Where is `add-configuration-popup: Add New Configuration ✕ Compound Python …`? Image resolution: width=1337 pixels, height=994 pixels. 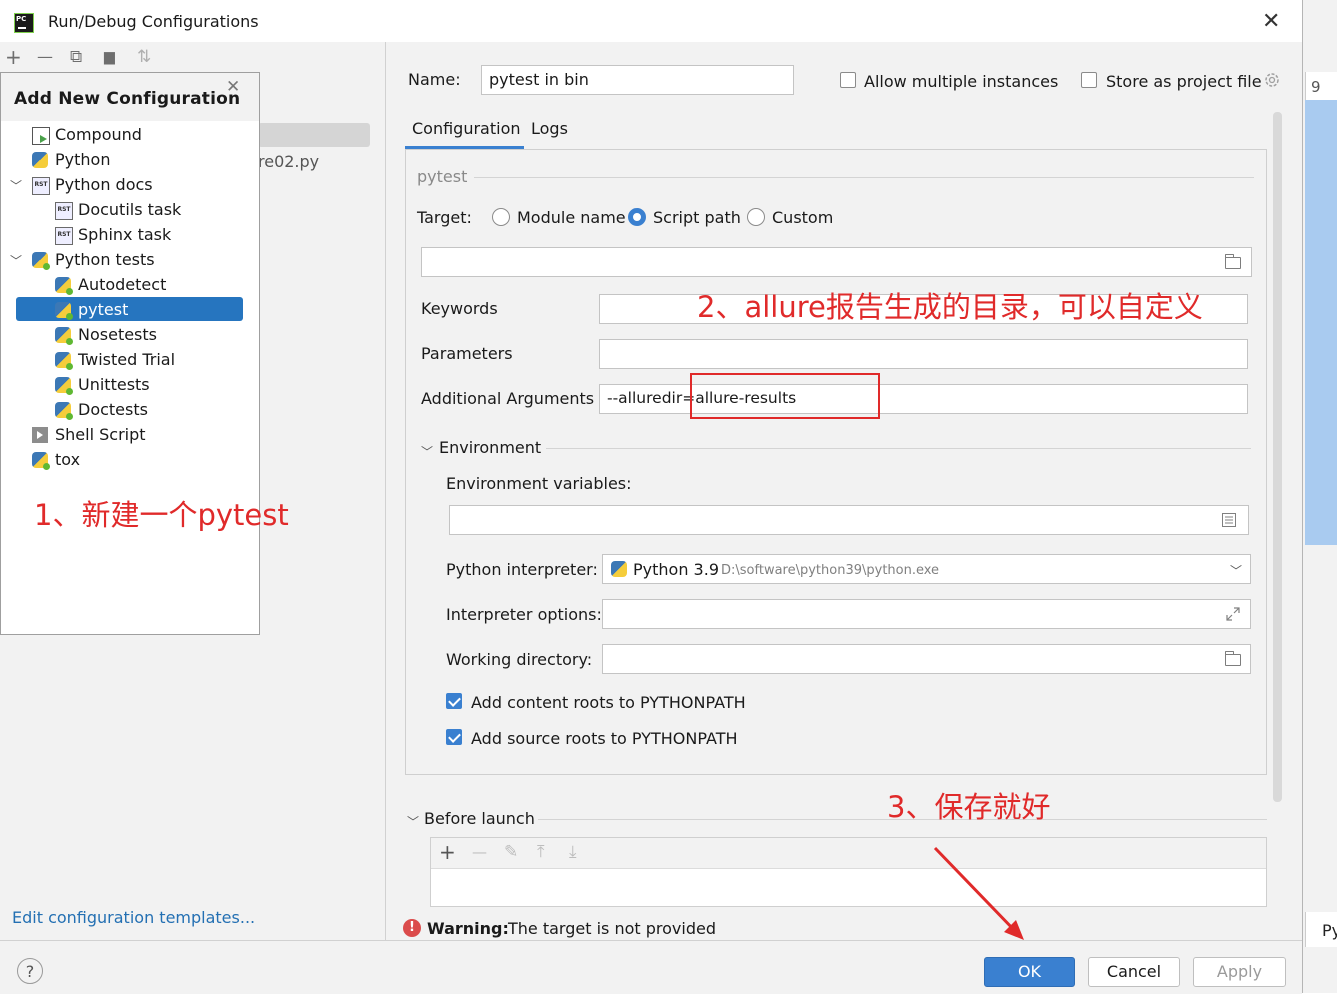
add-configuration-popup: Add New Configuration ✕ Compound Python … is located at coordinates (130, 353).